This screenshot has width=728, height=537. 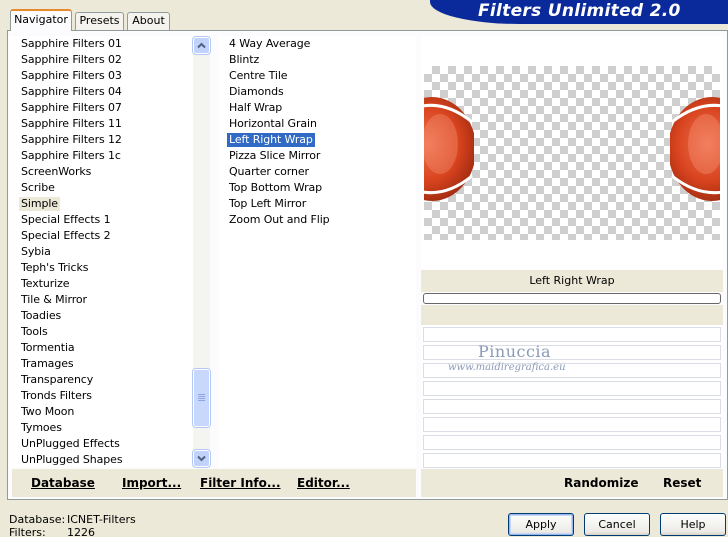 I want to click on progress-bar, so click(x=572, y=298).